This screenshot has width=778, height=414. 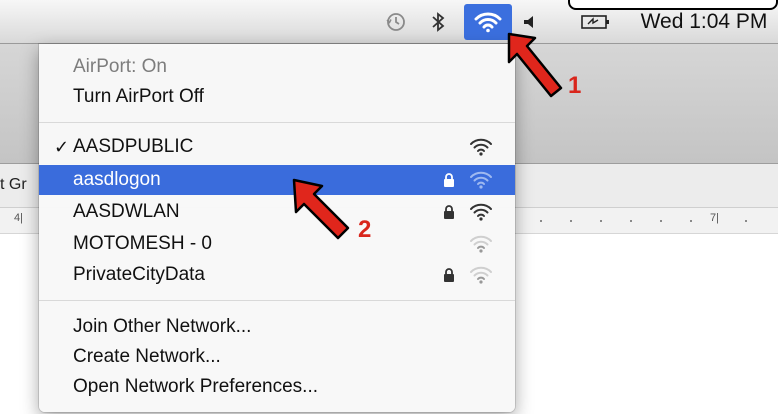 What do you see at coordinates (396, 22) in the screenshot?
I see `time-machine-icon` at bounding box center [396, 22].